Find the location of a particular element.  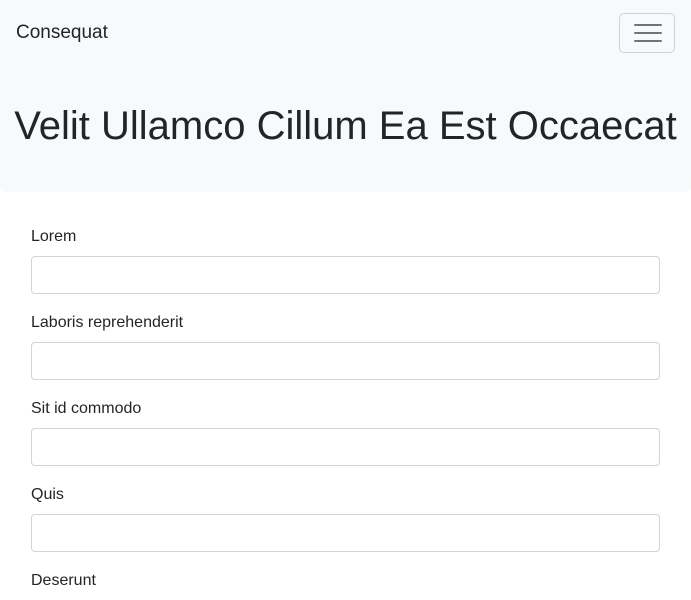

laboris-reprehenderit-label: Laboris reprehenderit is located at coordinates (107, 322).